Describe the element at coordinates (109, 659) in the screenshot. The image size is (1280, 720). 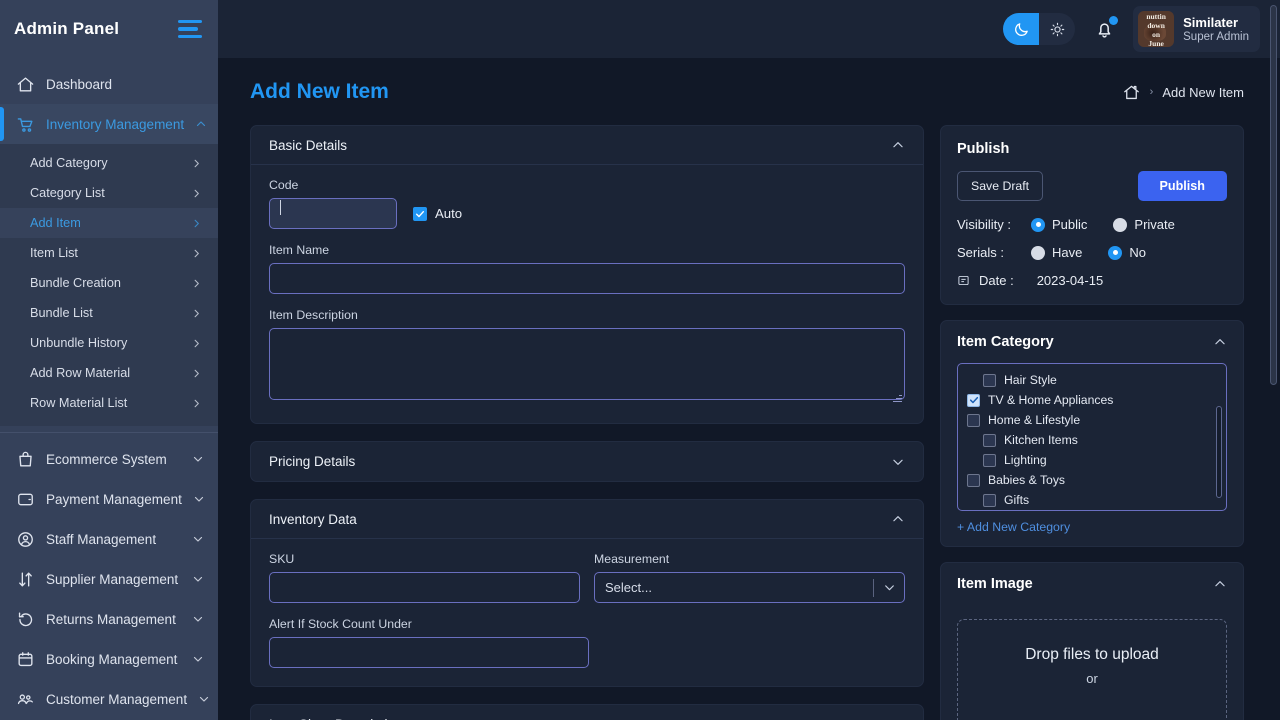
I see `sidebar-item-booking-management: Booking Management` at that location.